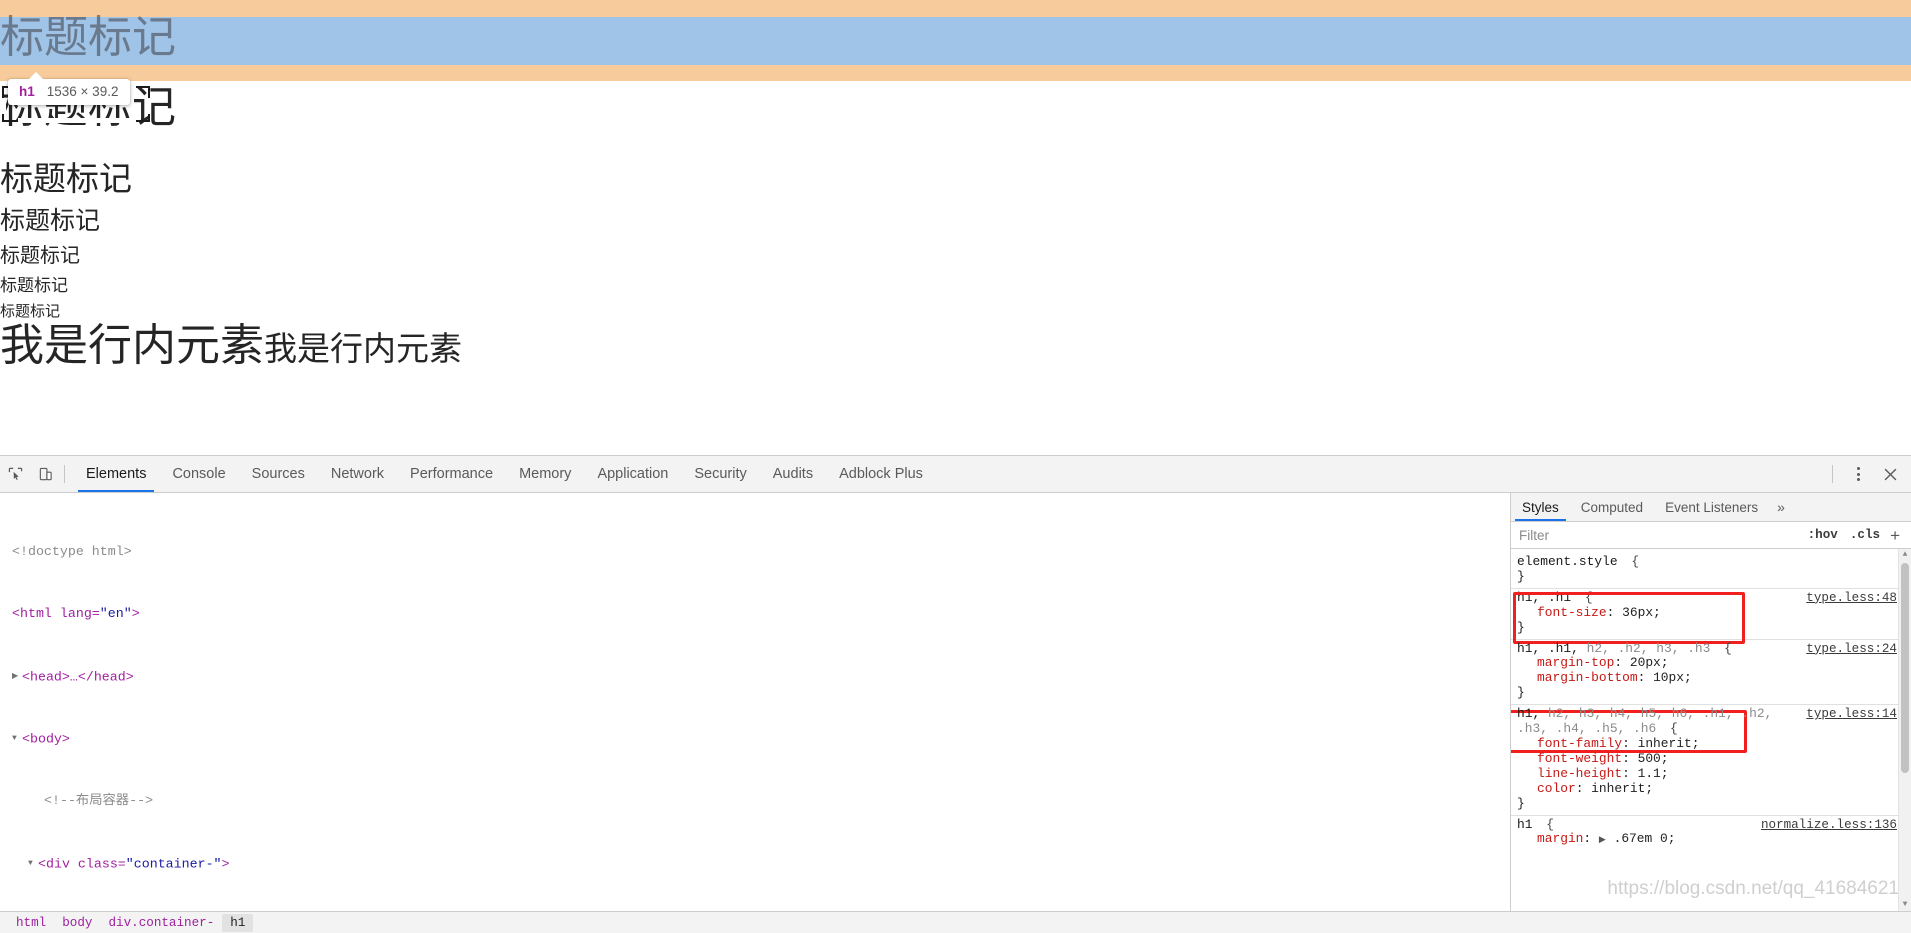 The image size is (1911, 933). What do you see at coordinates (1905, 905) in the screenshot?
I see `scroll-down-arrow-icon: ▼` at bounding box center [1905, 905].